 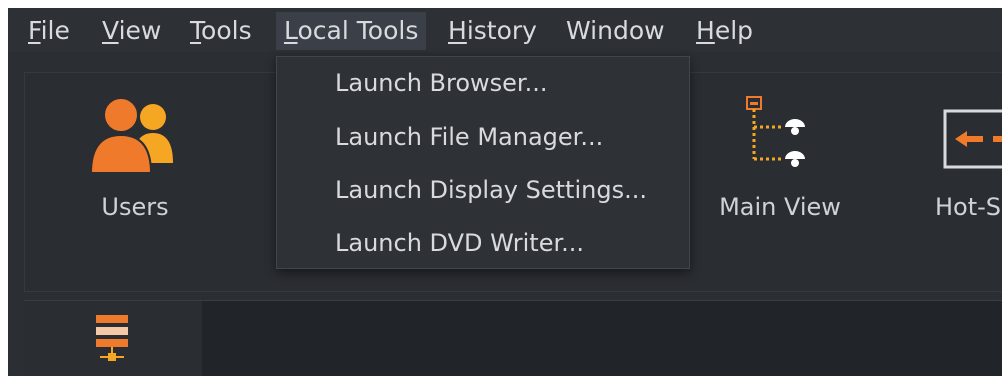 What do you see at coordinates (131, 135) in the screenshot?
I see `users-icon` at bounding box center [131, 135].